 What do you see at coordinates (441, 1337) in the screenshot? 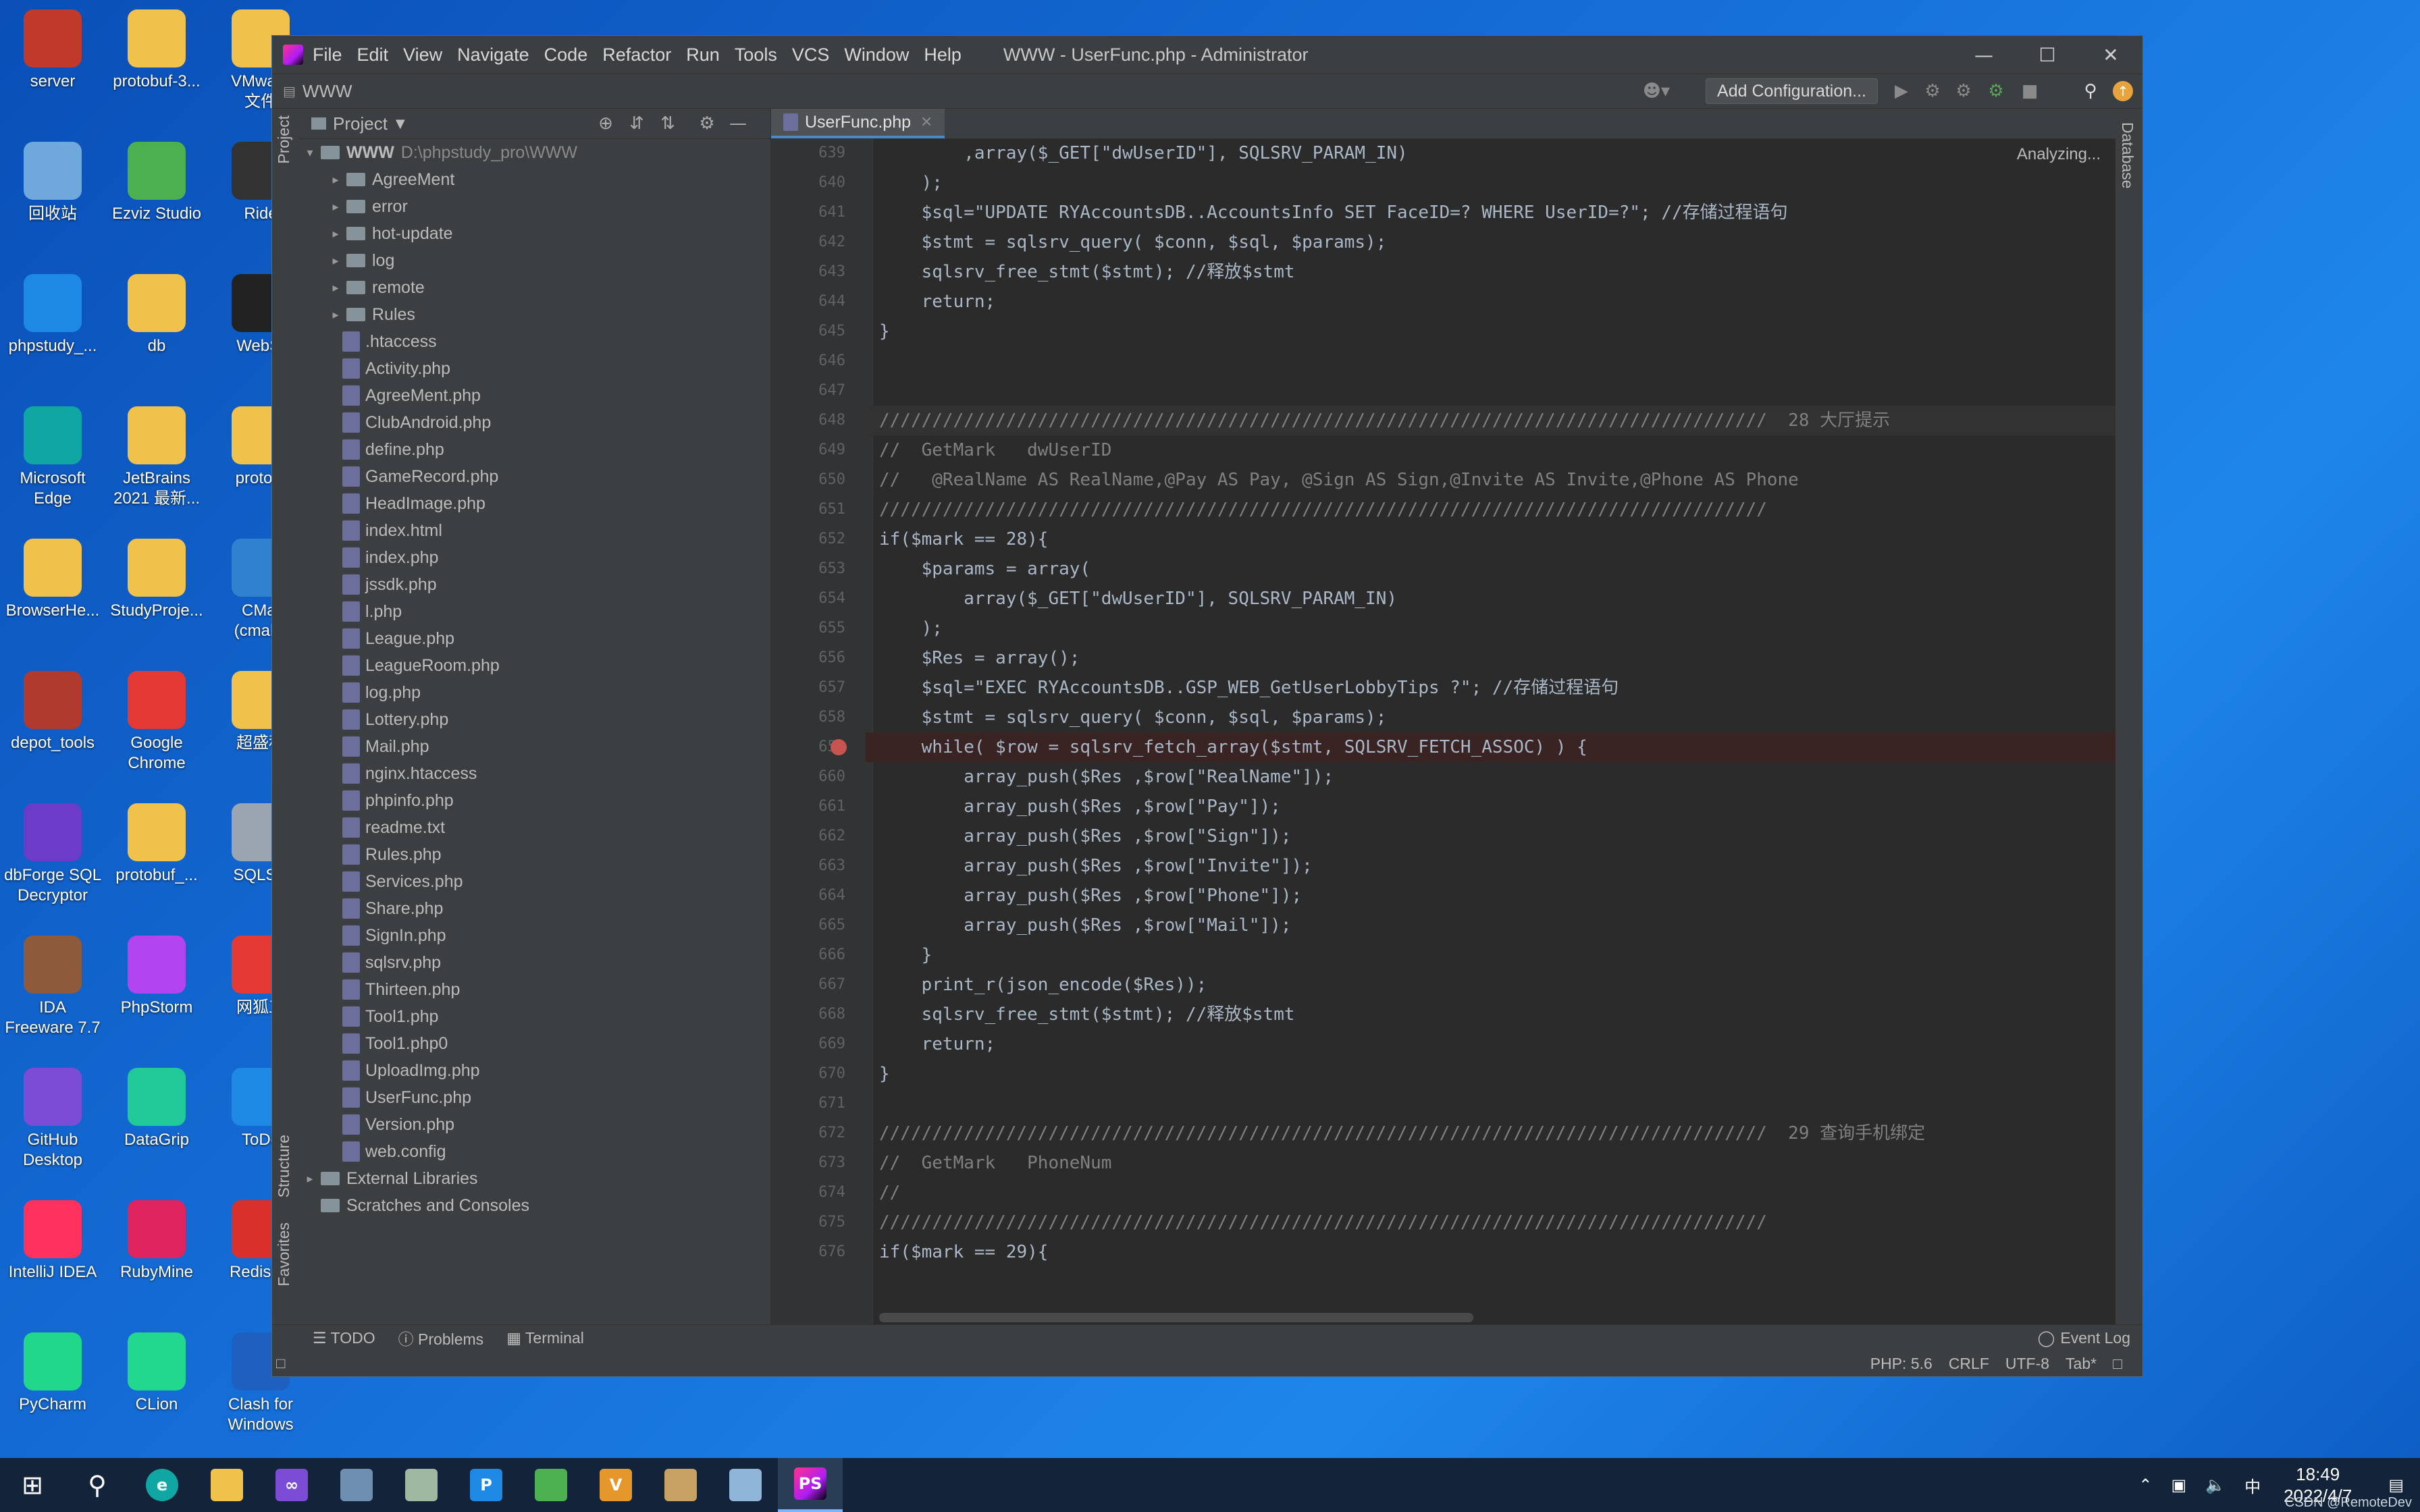
I see `problems-button: ⓘ Problems` at bounding box center [441, 1337].